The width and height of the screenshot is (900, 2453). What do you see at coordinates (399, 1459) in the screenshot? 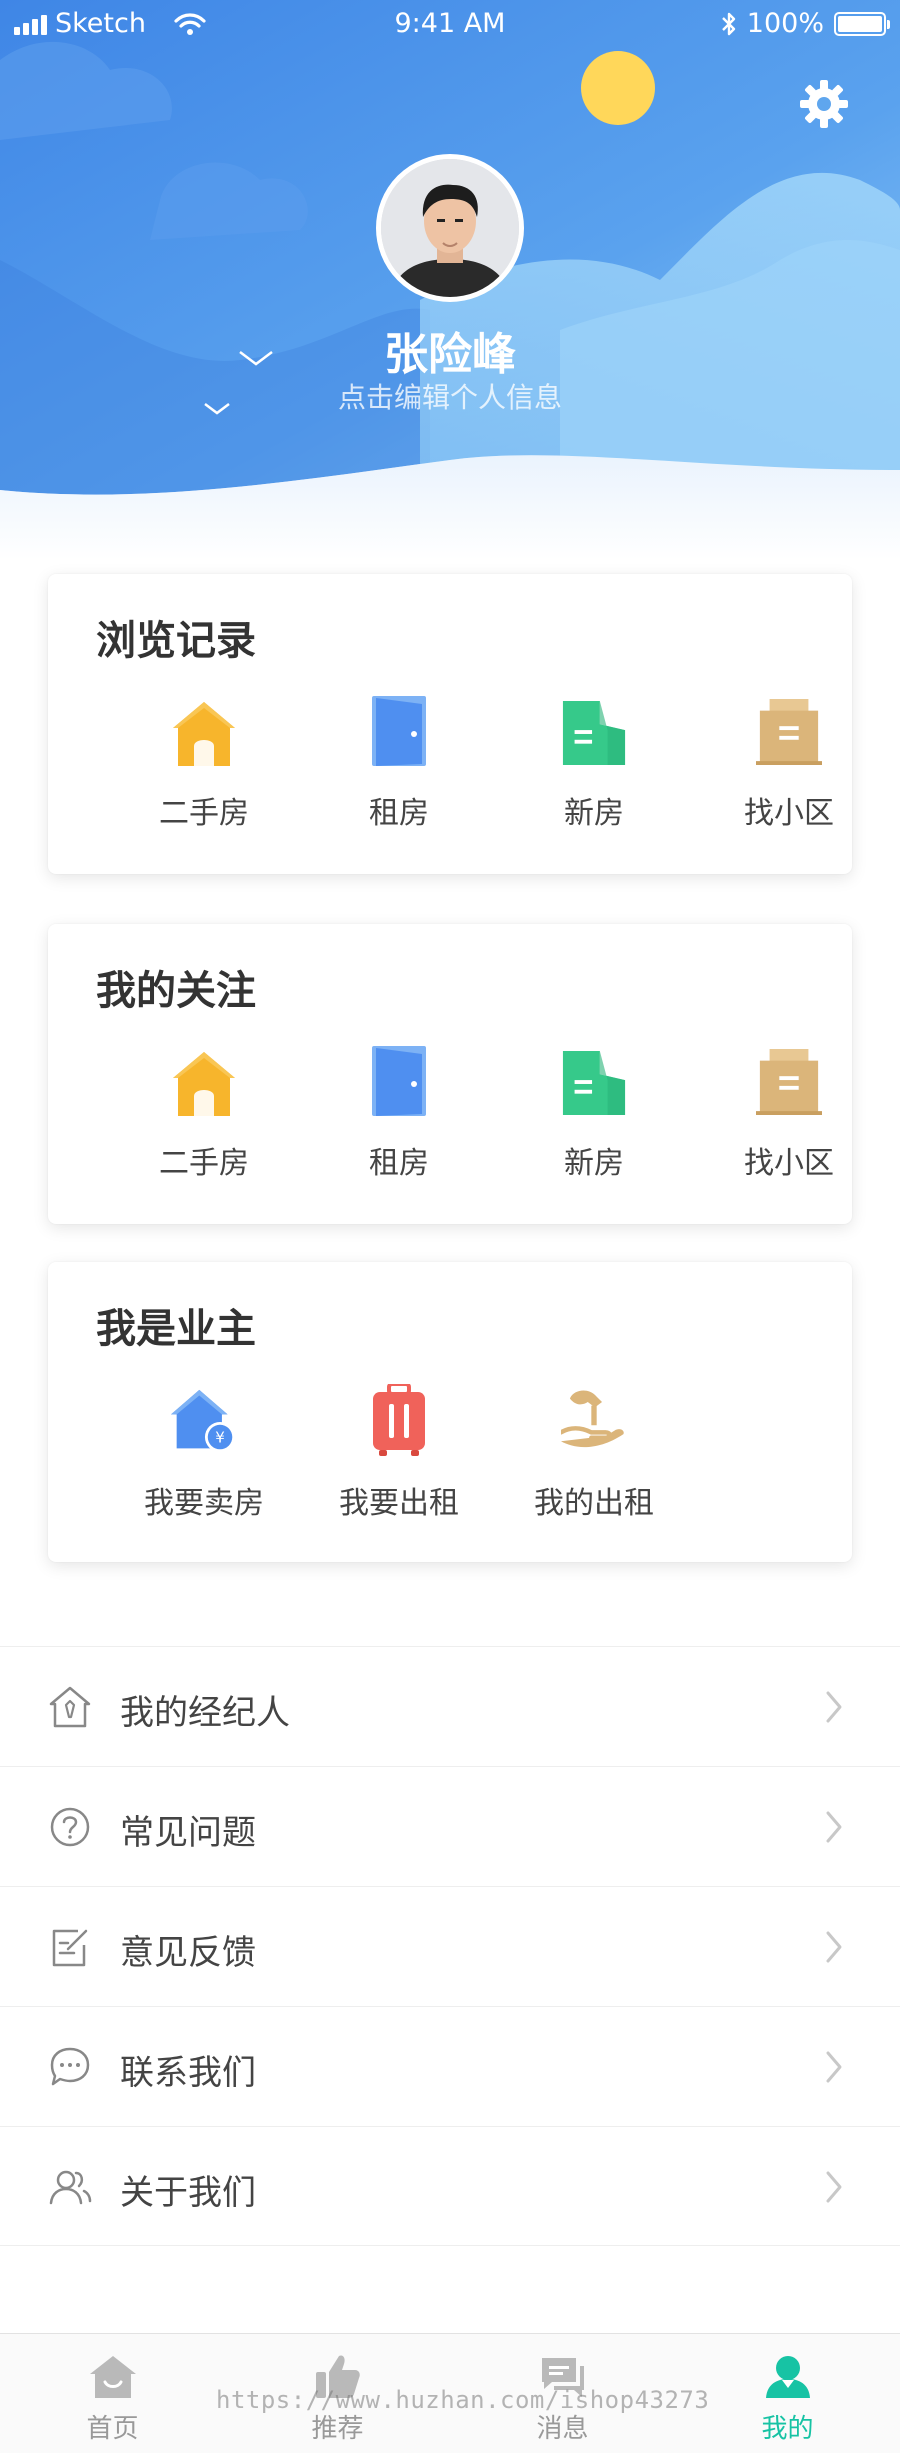
I see `owner-item-rent-out: 我要出租` at bounding box center [399, 1459].